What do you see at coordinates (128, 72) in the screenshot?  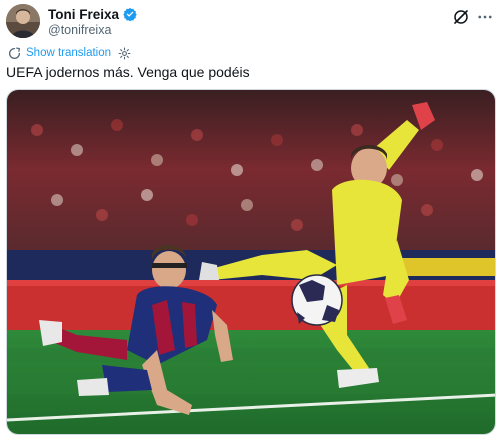 I see `tweet-text: UEFA jodernos más. Venga que podéis` at bounding box center [128, 72].